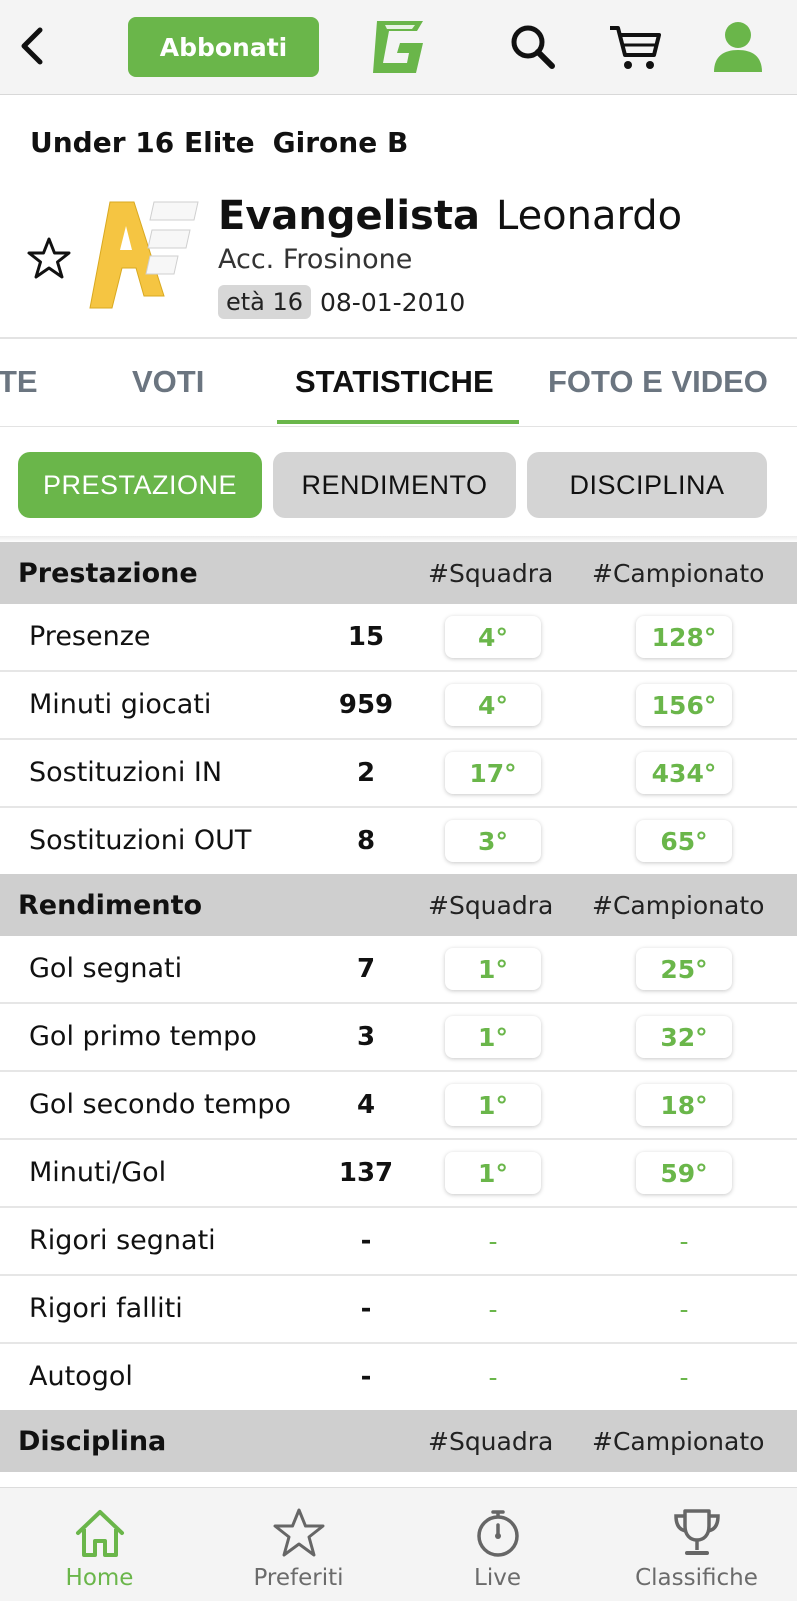  I want to click on stat-label: Sostituzioni OUT, so click(140, 840).